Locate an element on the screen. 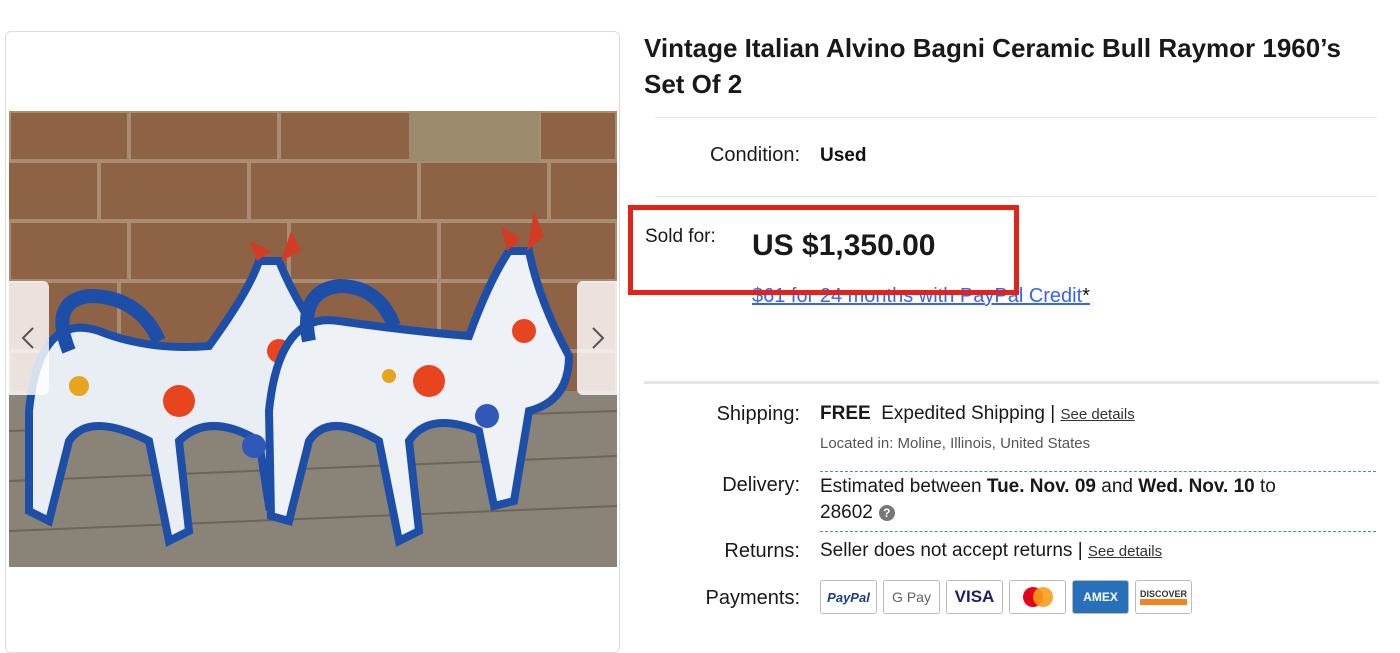 This screenshot has width=1400, height=653. returns-see-details-link: See details is located at coordinates (1125, 551).